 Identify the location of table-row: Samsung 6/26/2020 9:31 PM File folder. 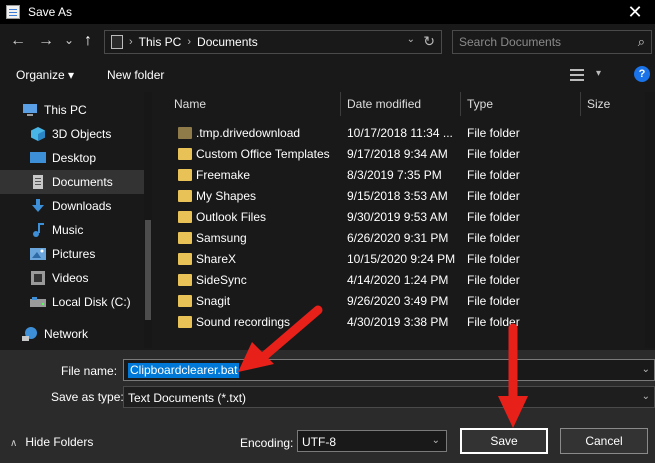
(399, 237).